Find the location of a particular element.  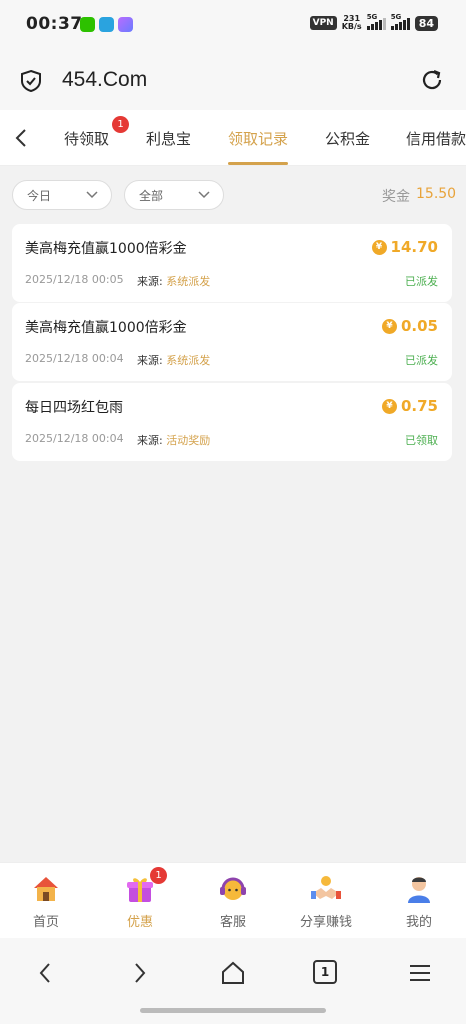

nav-share-earn: 分享赚钱 is located at coordinates (326, 901).